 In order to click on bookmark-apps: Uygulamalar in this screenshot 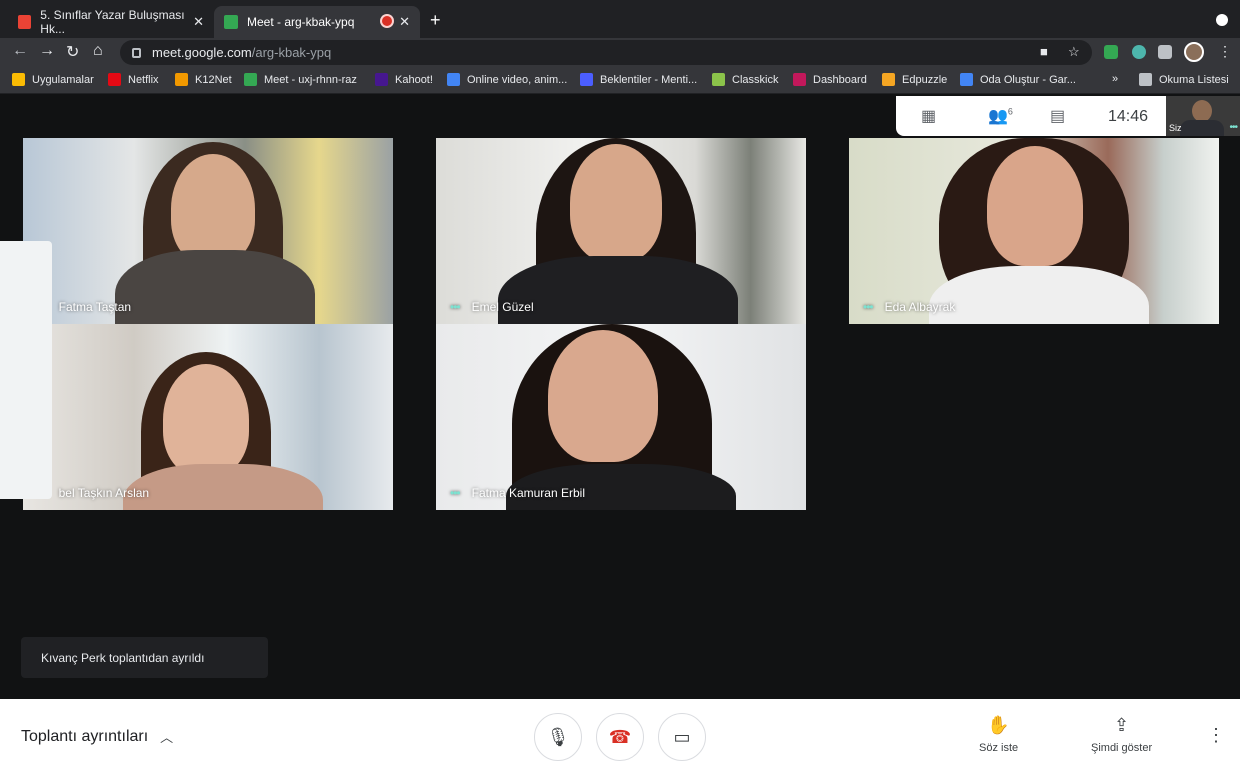, I will do `click(53, 79)`.